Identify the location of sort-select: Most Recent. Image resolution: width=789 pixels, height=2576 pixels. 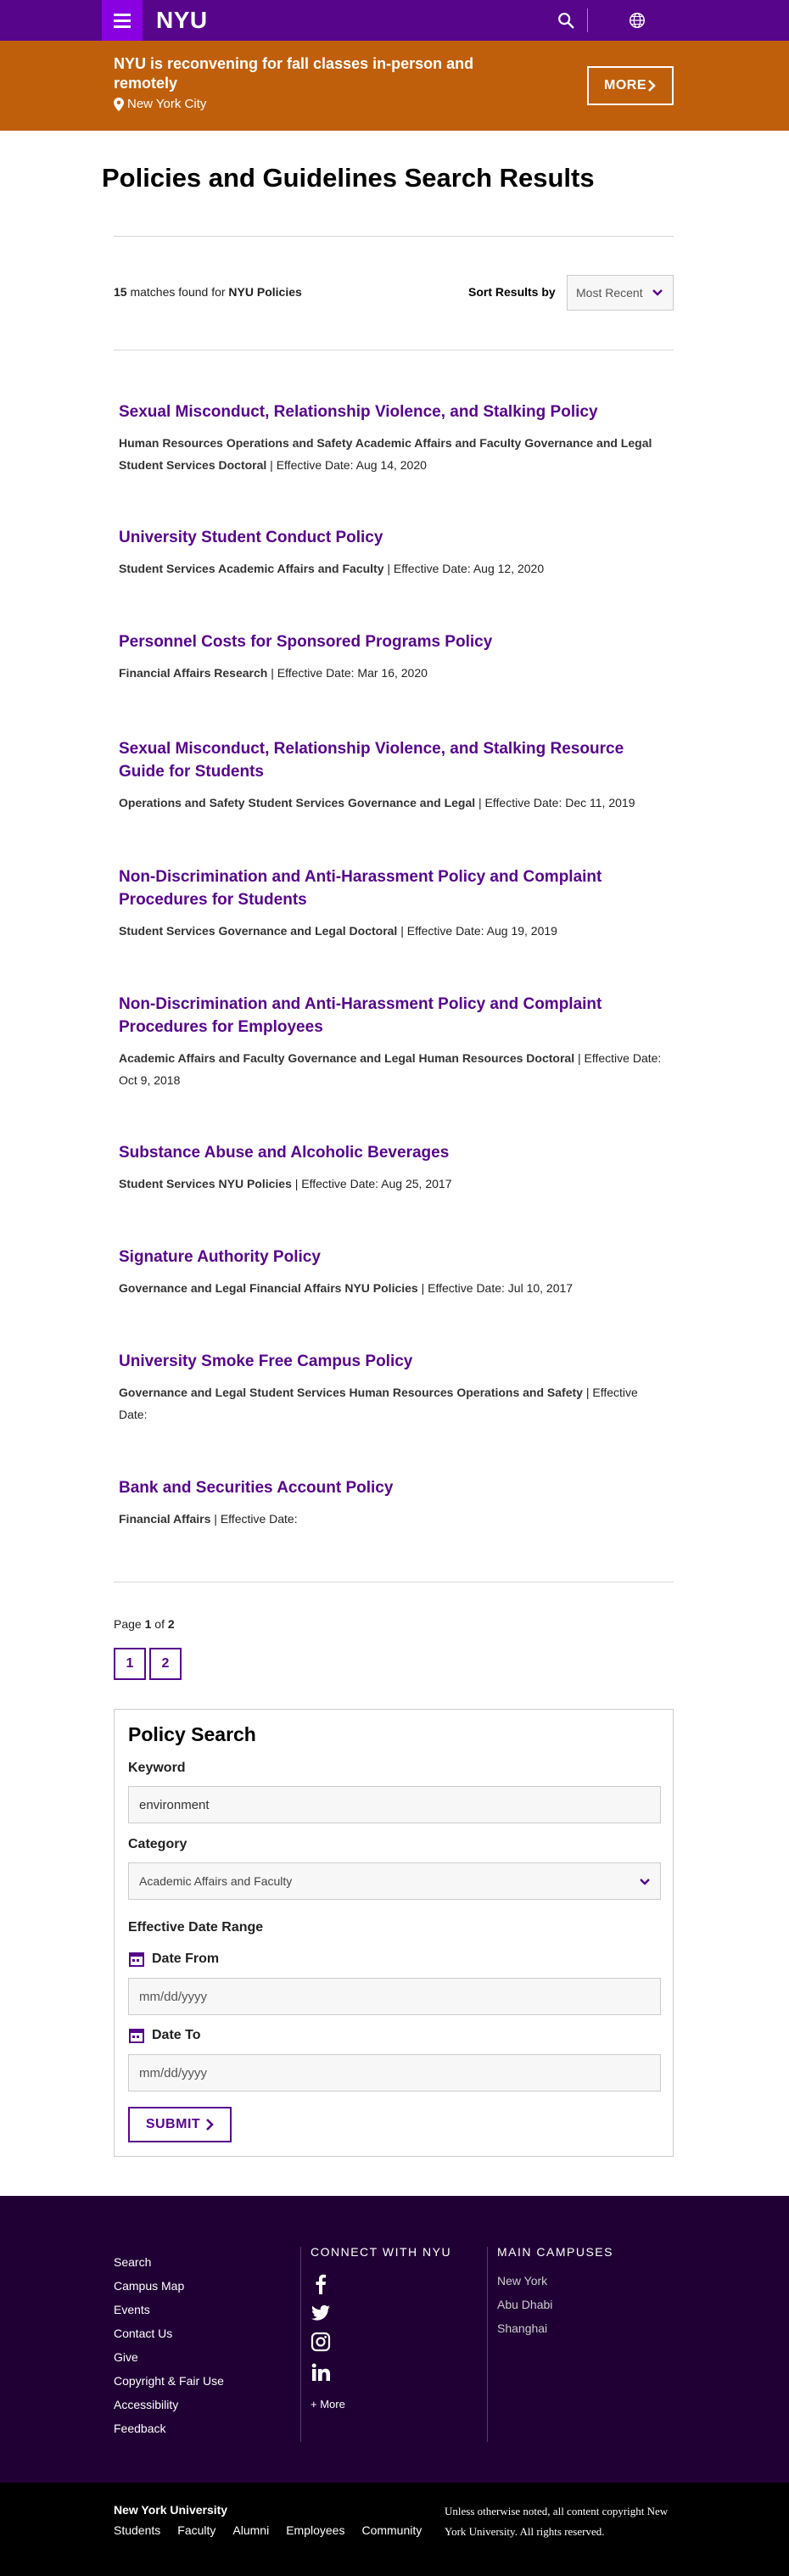
(620, 293).